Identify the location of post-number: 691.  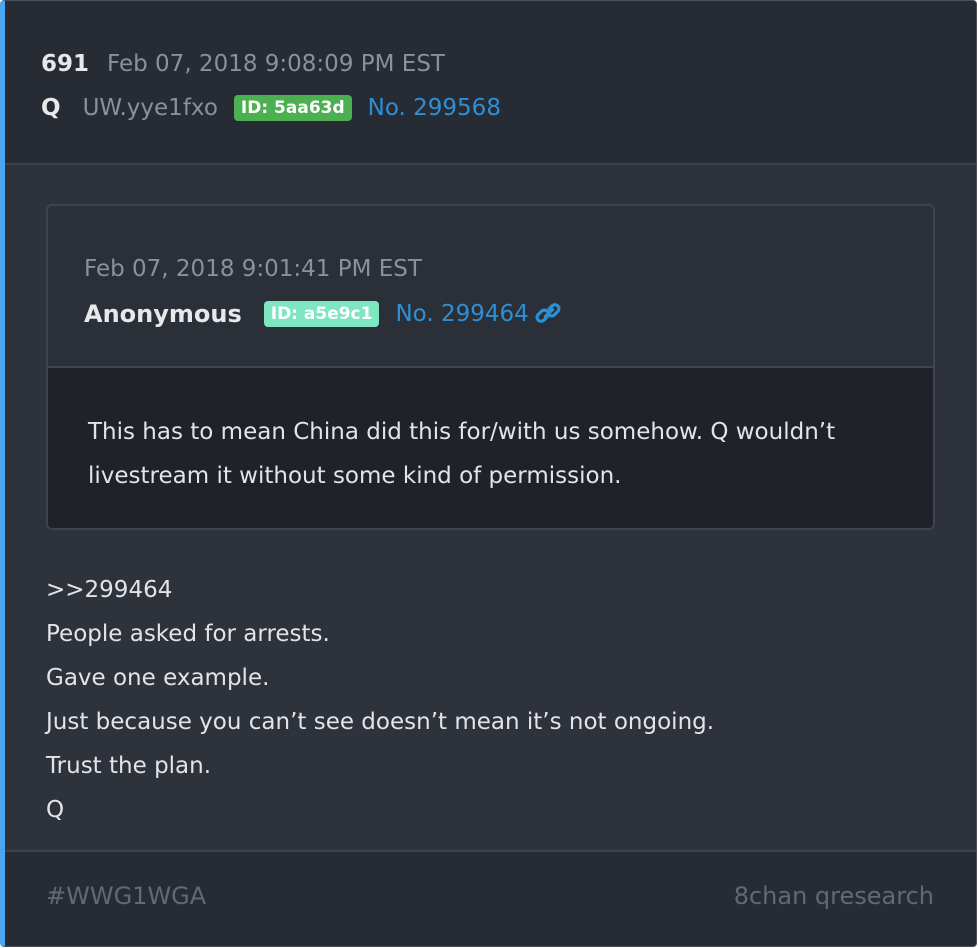
(65, 64).